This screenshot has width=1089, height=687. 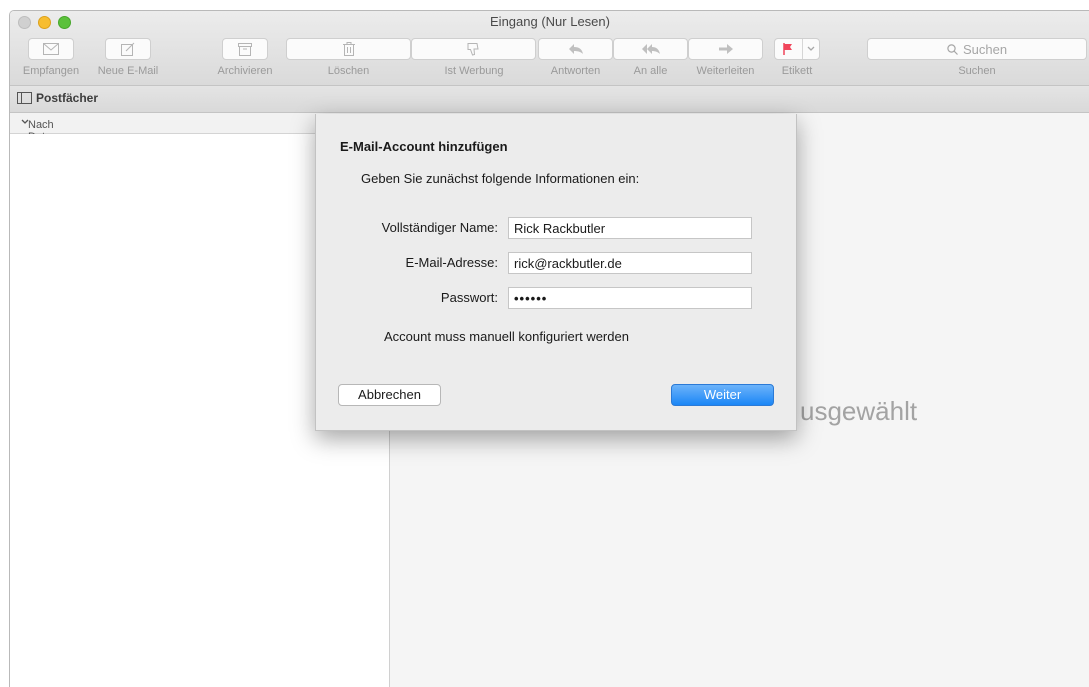 I want to click on cancel-button: Abbrechen, so click(x=389, y=395).